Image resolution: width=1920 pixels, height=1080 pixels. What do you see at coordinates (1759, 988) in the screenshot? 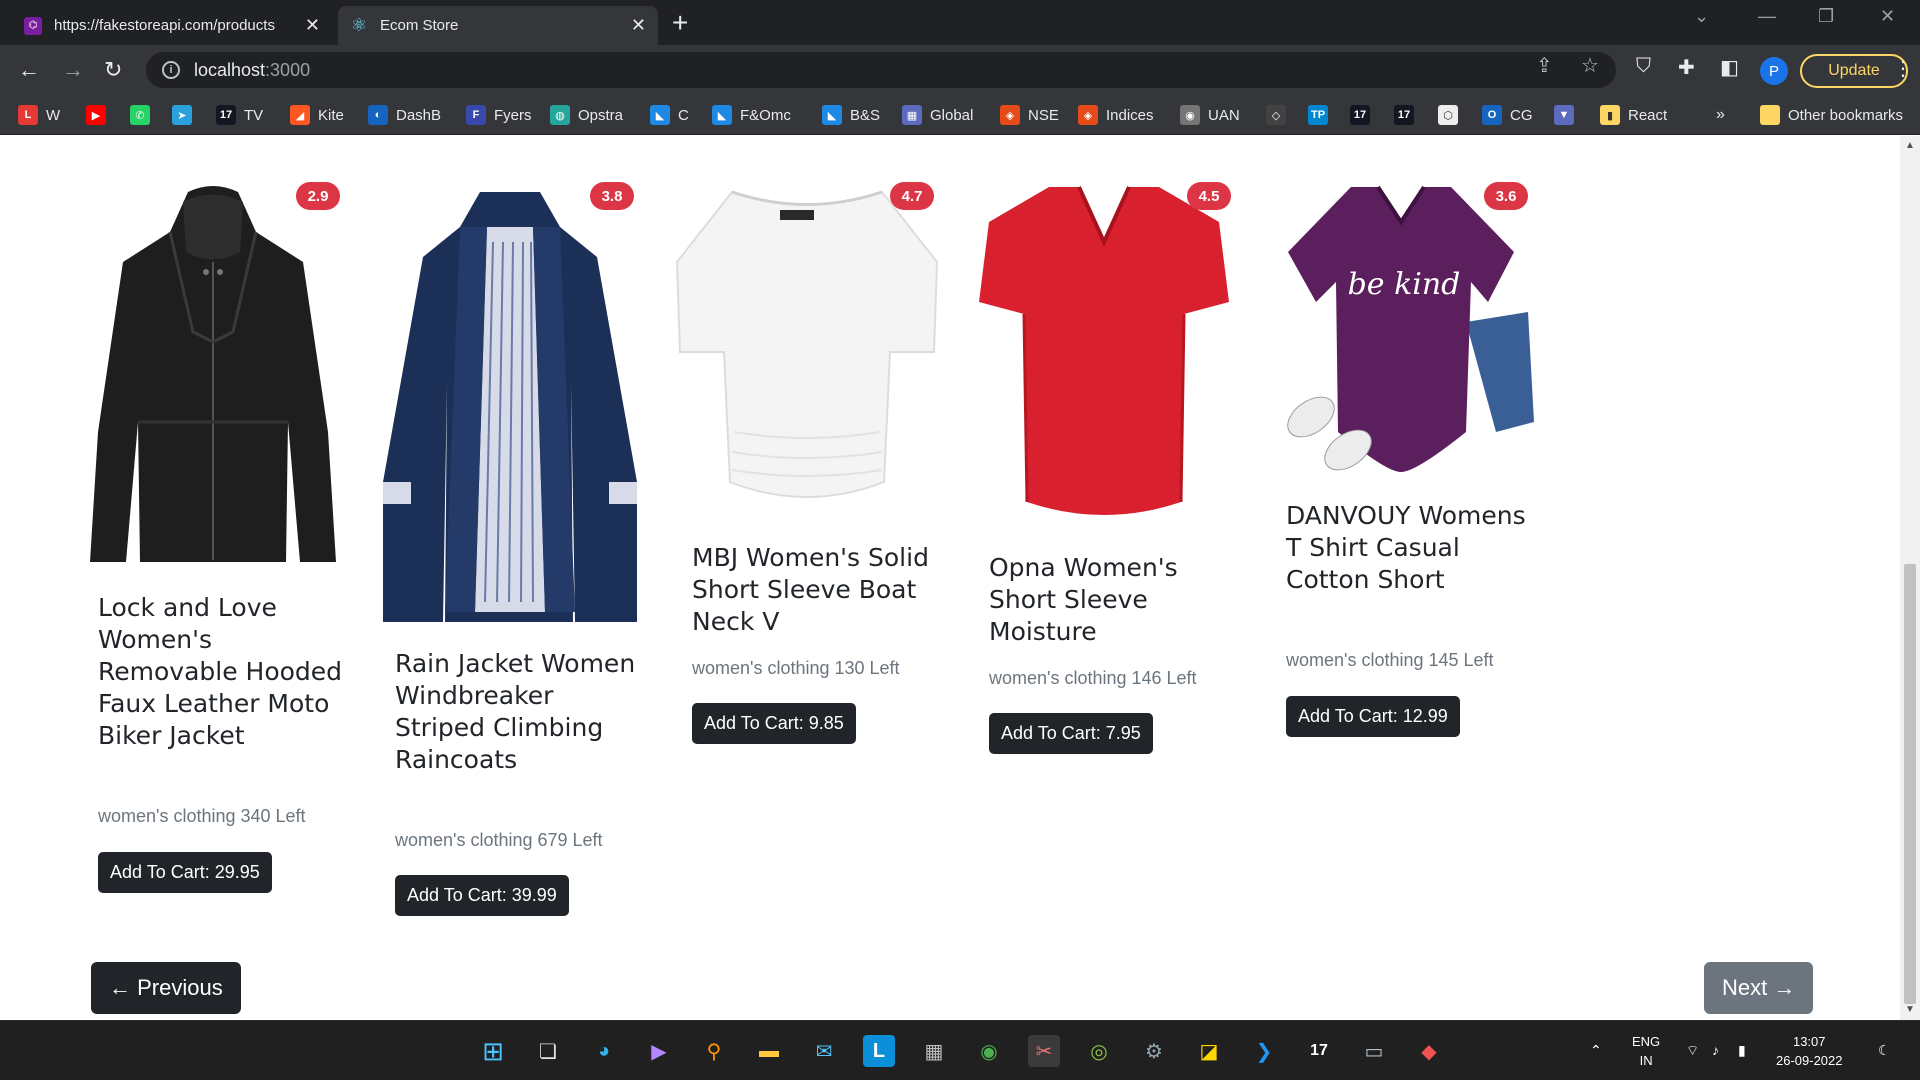
I see `next-page-button: Next →` at bounding box center [1759, 988].